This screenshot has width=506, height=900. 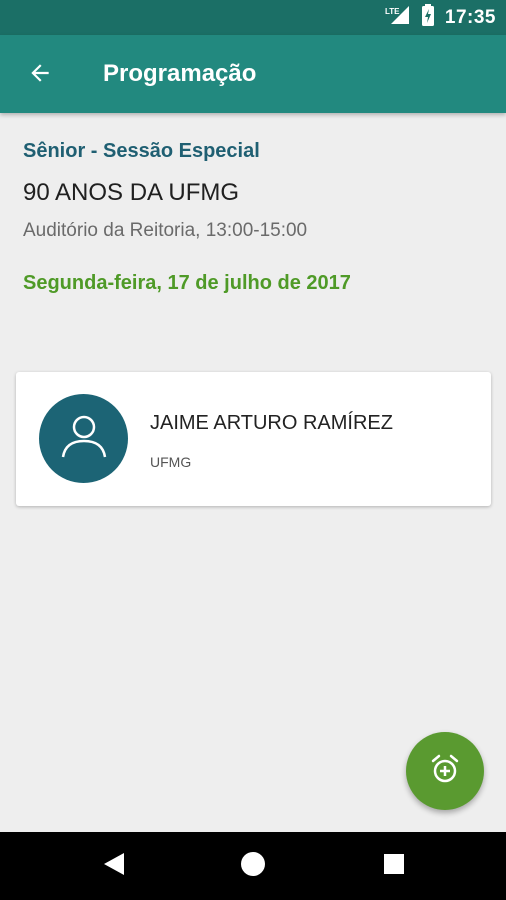 I want to click on lte-signal-icon: LTE, so click(x=398, y=17).